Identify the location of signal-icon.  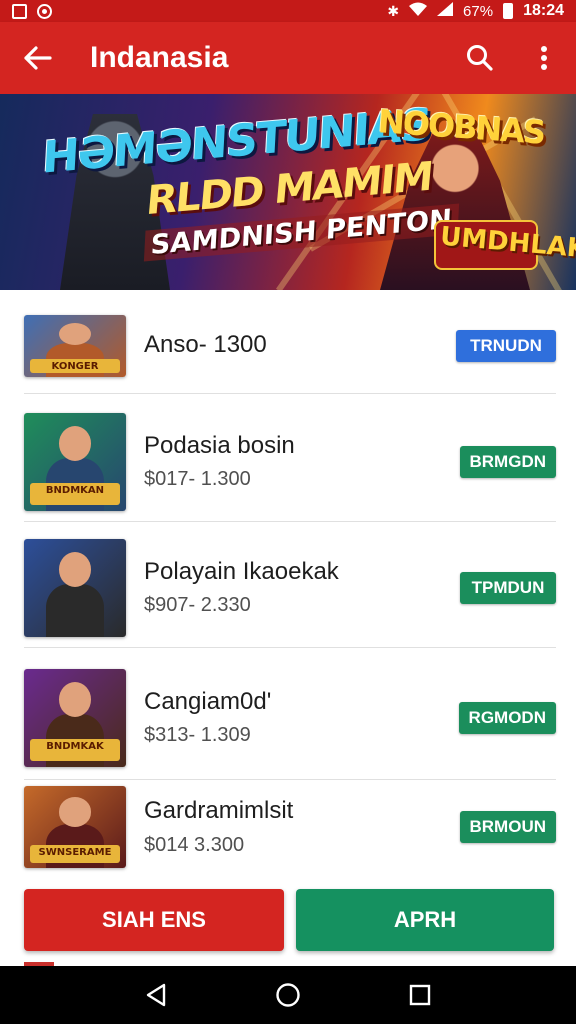
(445, 11).